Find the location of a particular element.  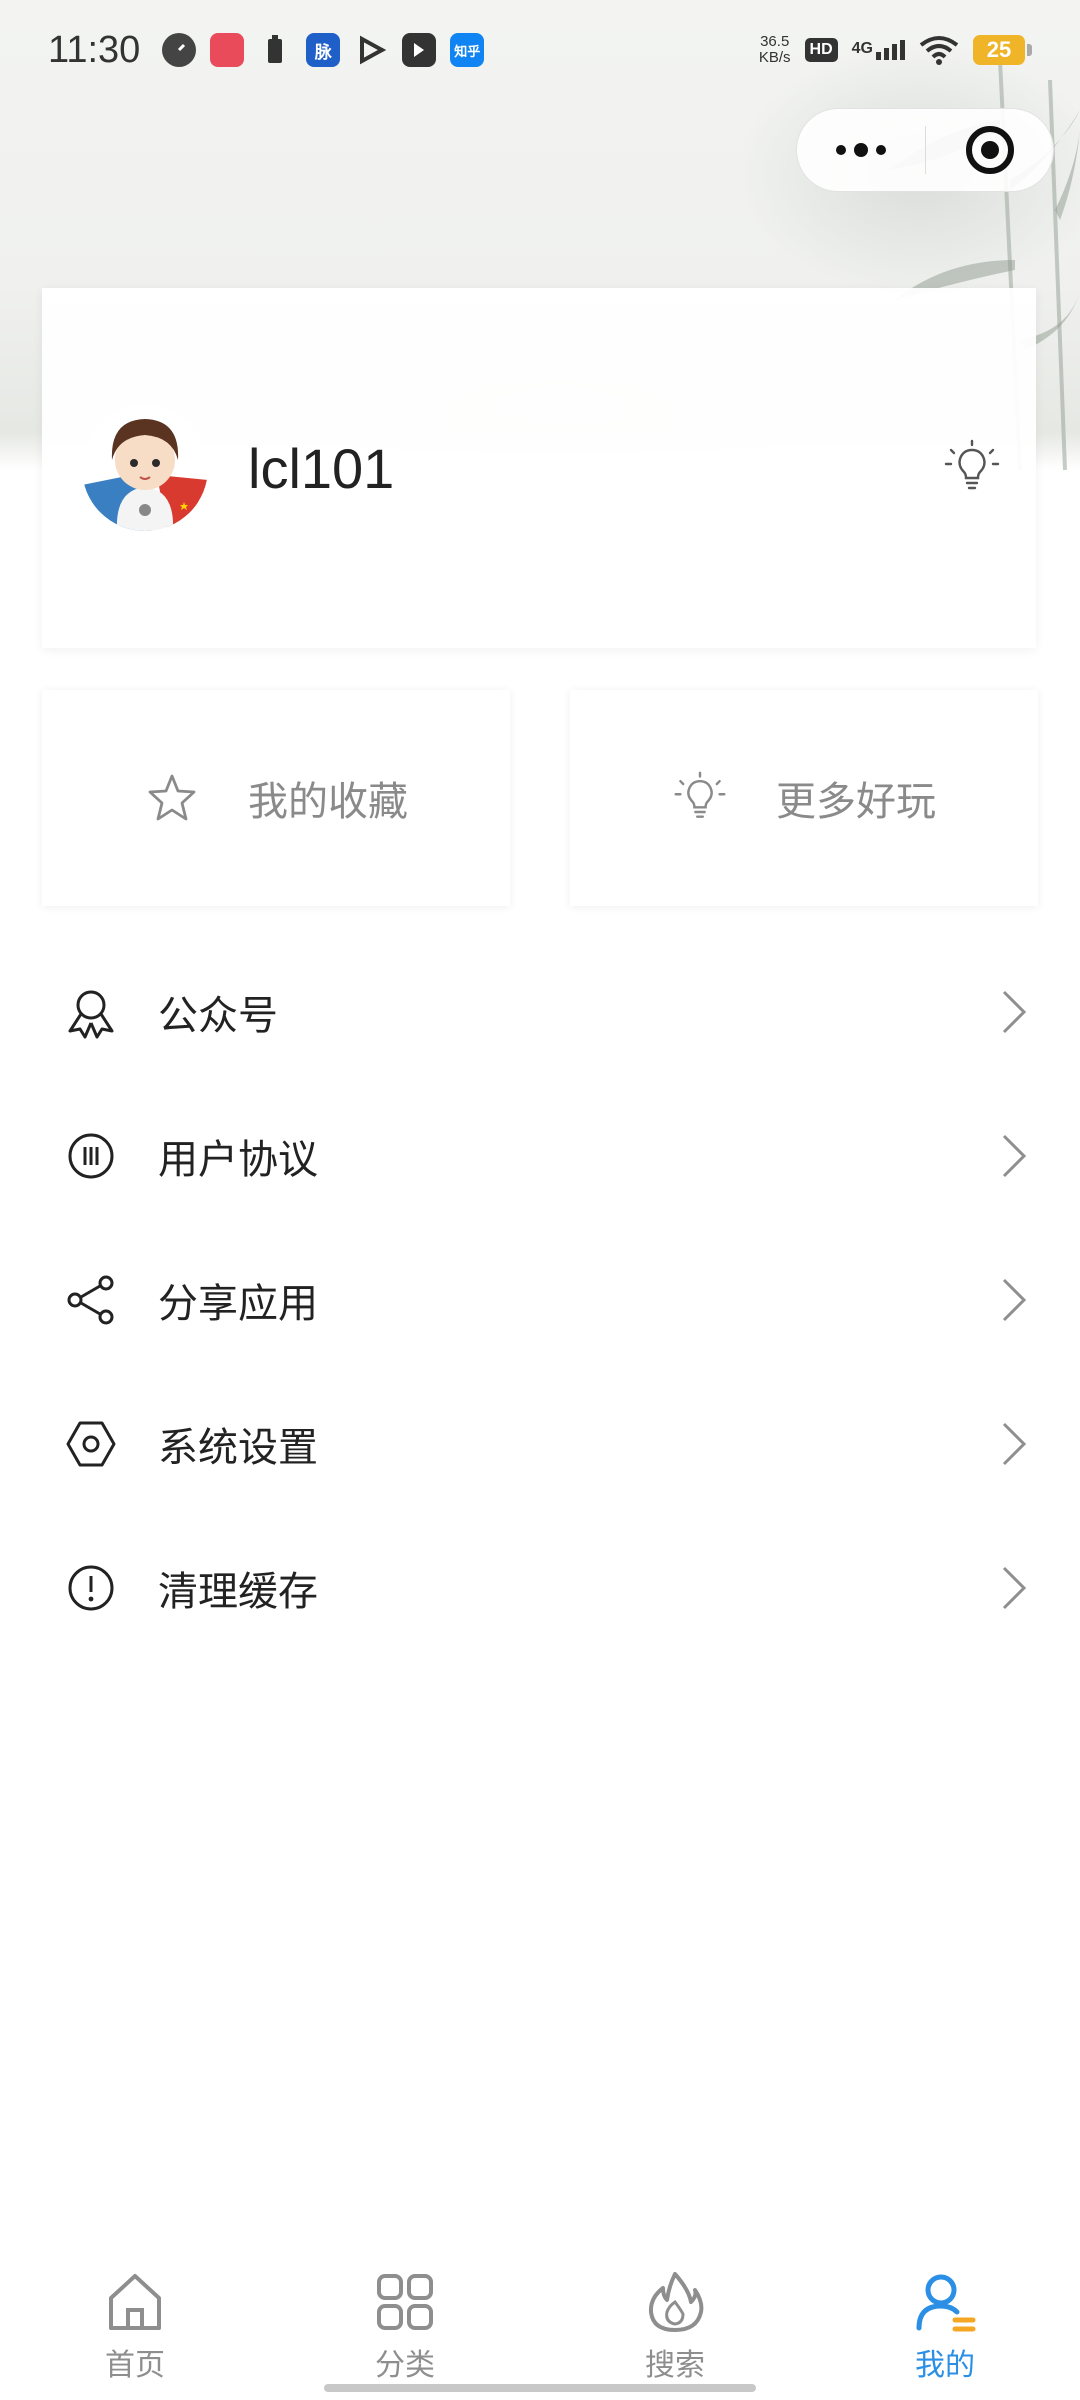

favorites-label: 我的收藏 is located at coordinates (328, 802).